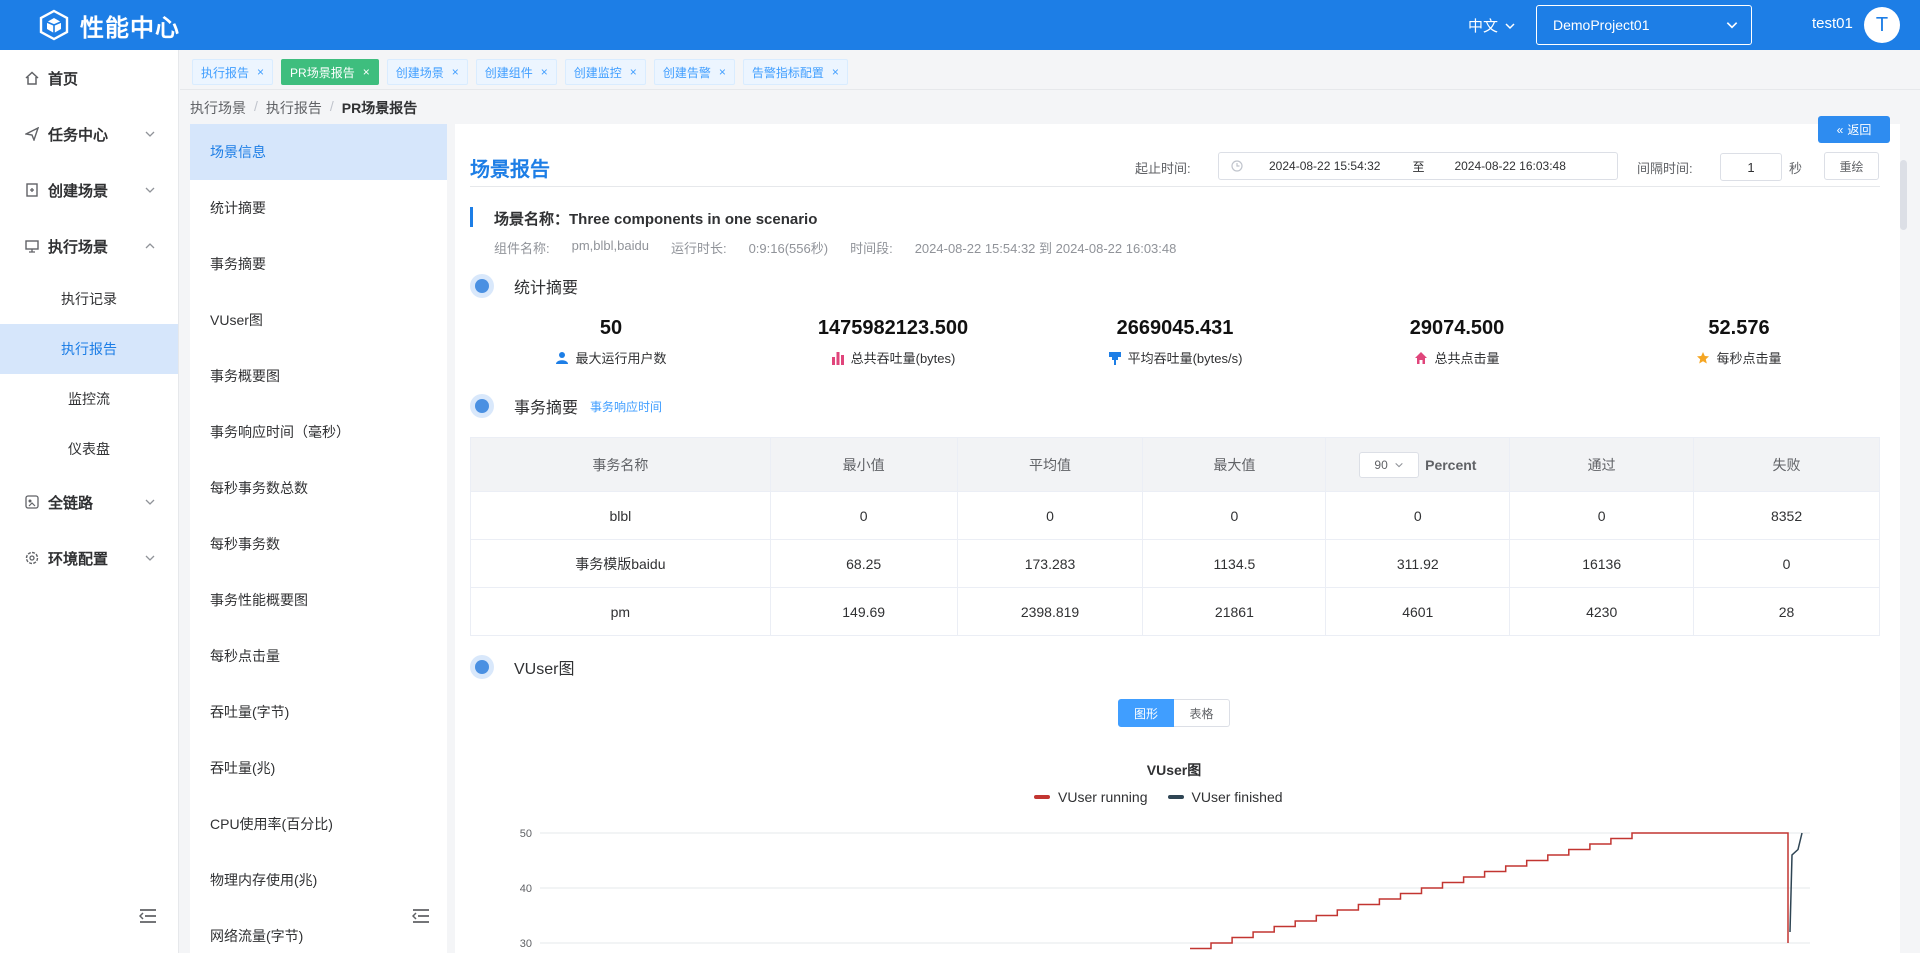  Describe the element at coordinates (1202, 713) in the screenshot. I see `table-view-button: 表格` at that location.